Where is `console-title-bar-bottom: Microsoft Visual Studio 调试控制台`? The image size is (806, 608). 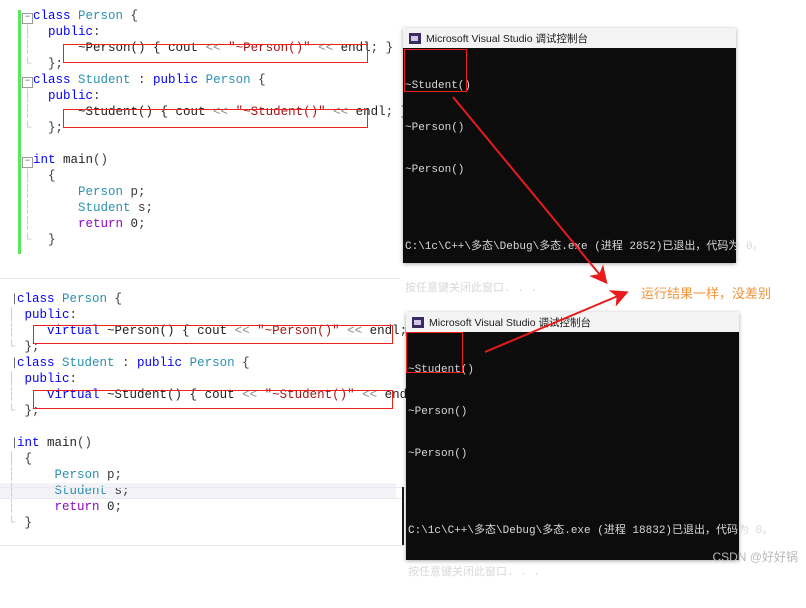 console-title-bar-bottom: Microsoft Visual Studio 调试控制台 is located at coordinates (572, 322).